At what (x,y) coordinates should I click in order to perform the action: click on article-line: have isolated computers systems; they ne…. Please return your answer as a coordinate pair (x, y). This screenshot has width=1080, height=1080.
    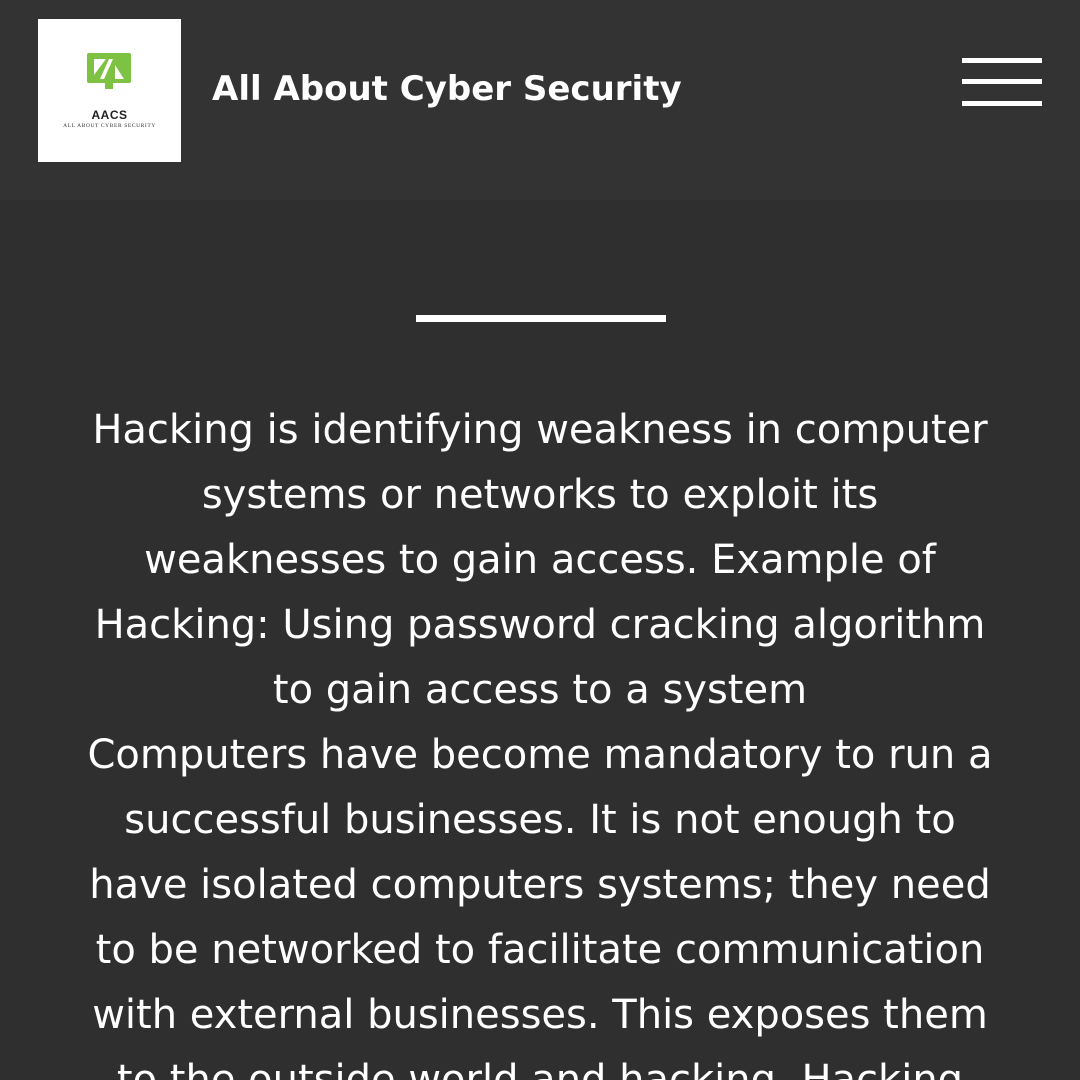
    Looking at the image, I should click on (540, 885).